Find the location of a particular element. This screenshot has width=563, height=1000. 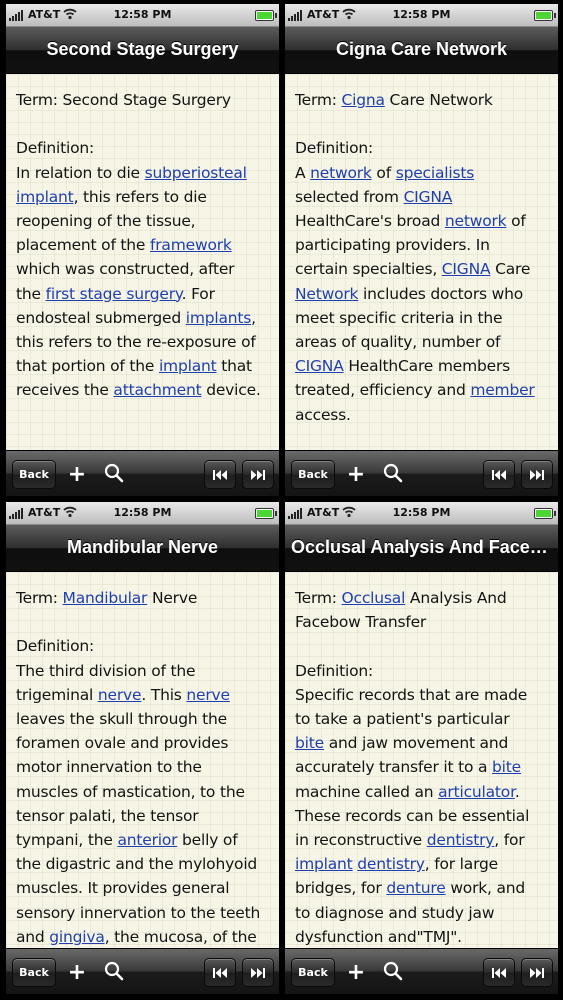

text-segment: in reconstructive is located at coordinates (361, 840).